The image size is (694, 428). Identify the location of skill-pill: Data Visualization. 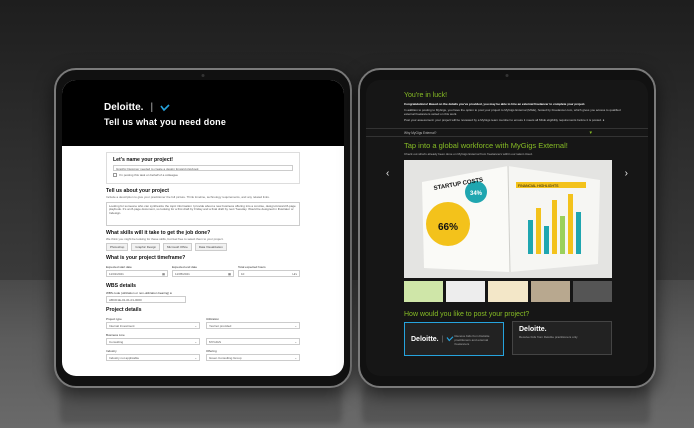
(210, 247).